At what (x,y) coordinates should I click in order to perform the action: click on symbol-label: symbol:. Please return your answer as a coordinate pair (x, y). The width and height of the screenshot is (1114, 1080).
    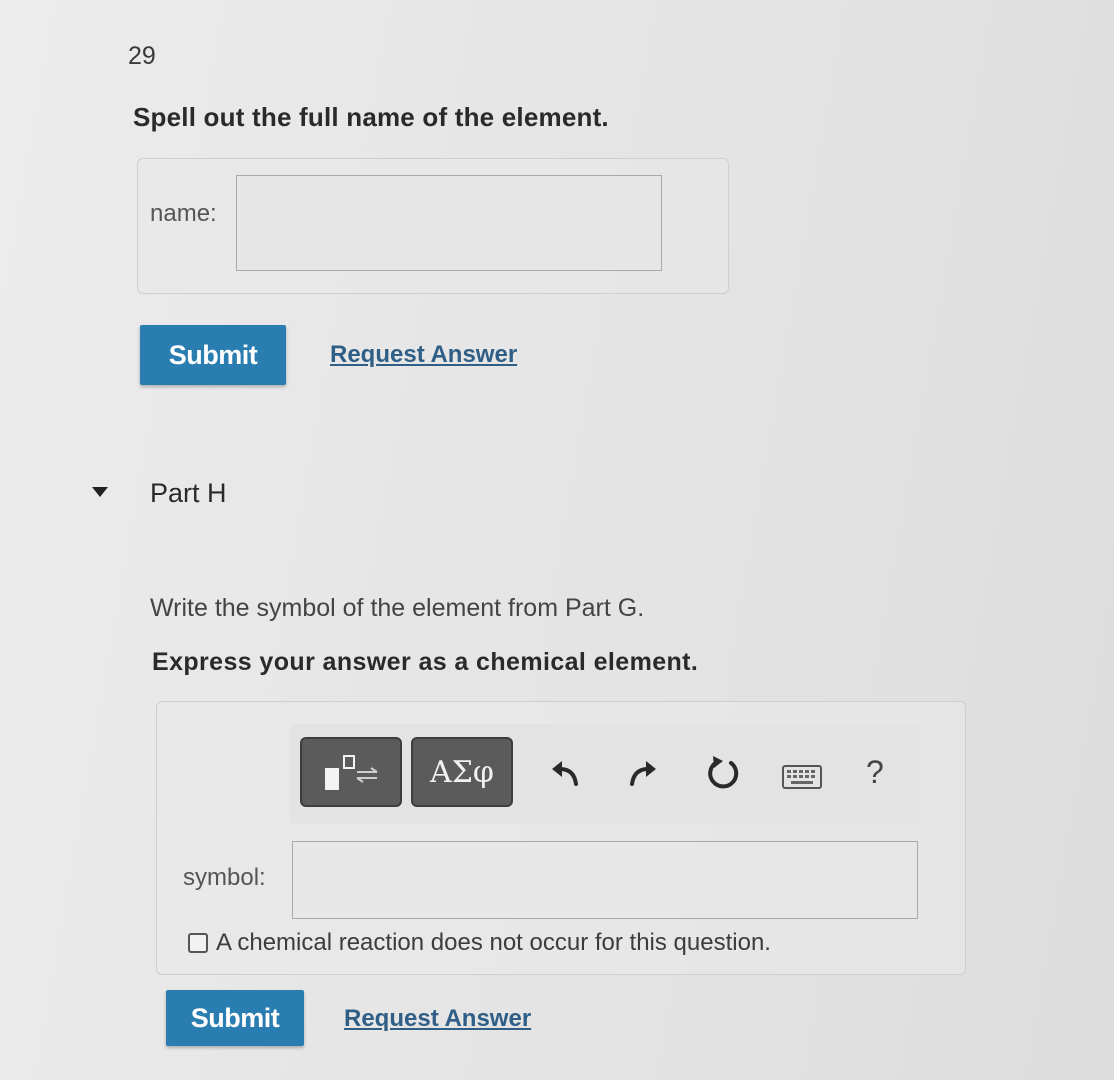
    Looking at the image, I should click on (224, 877).